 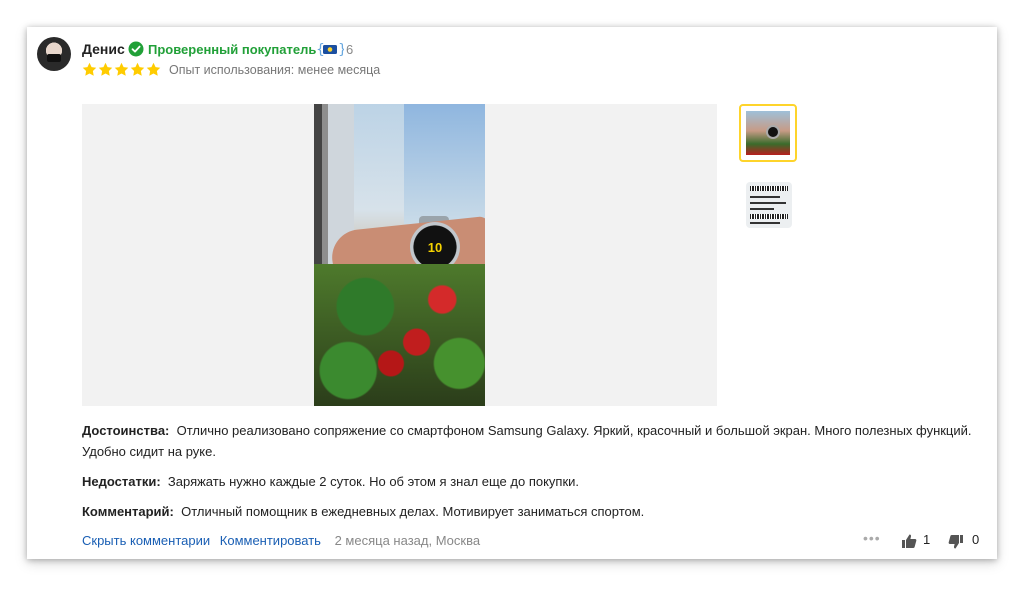 What do you see at coordinates (103, 49) in the screenshot?
I see `author-name: Денис` at bounding box center [103, 49].